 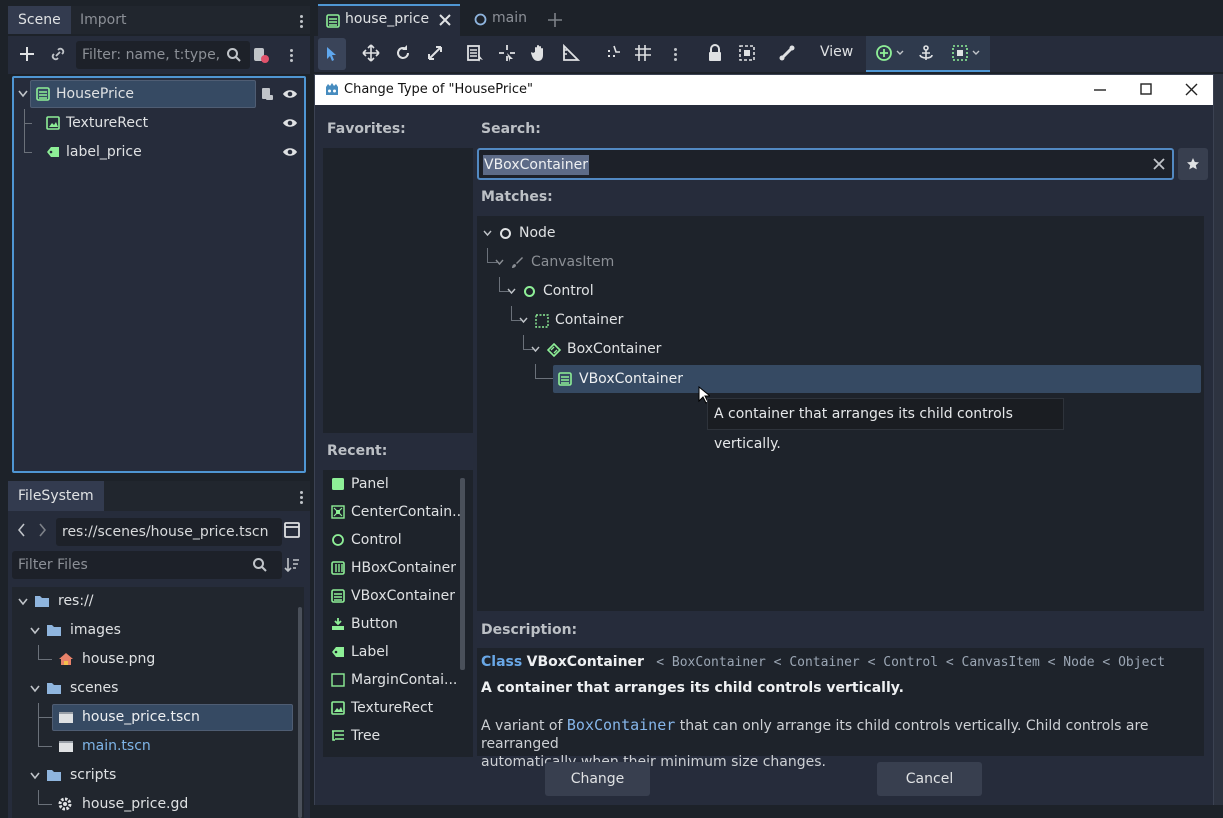 What do you see at coordinates (597, 779) in the screenshot?
I see `change-button: Change` at bounding box center [597, 779].